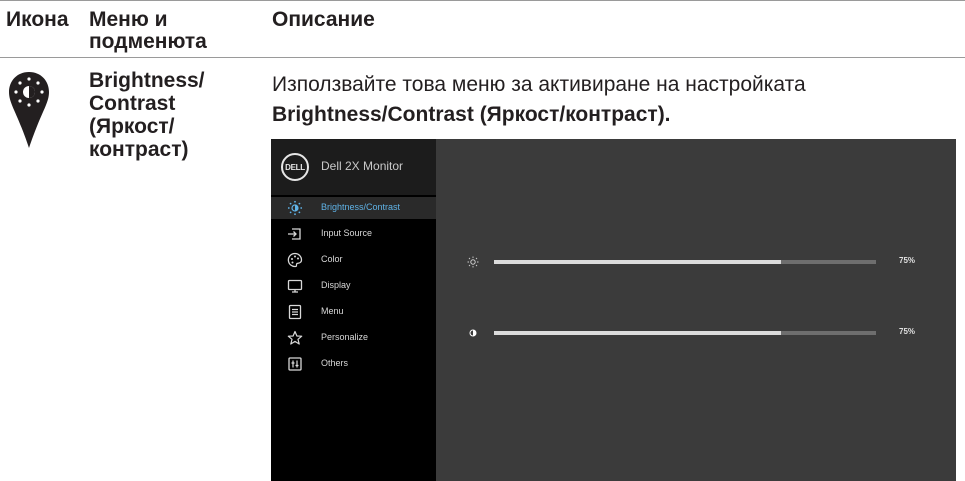 This screenshot has height=481, width=965. I want to click on osd-item-brightness-contrast: Brightness/Contrast, so click(353, 208).